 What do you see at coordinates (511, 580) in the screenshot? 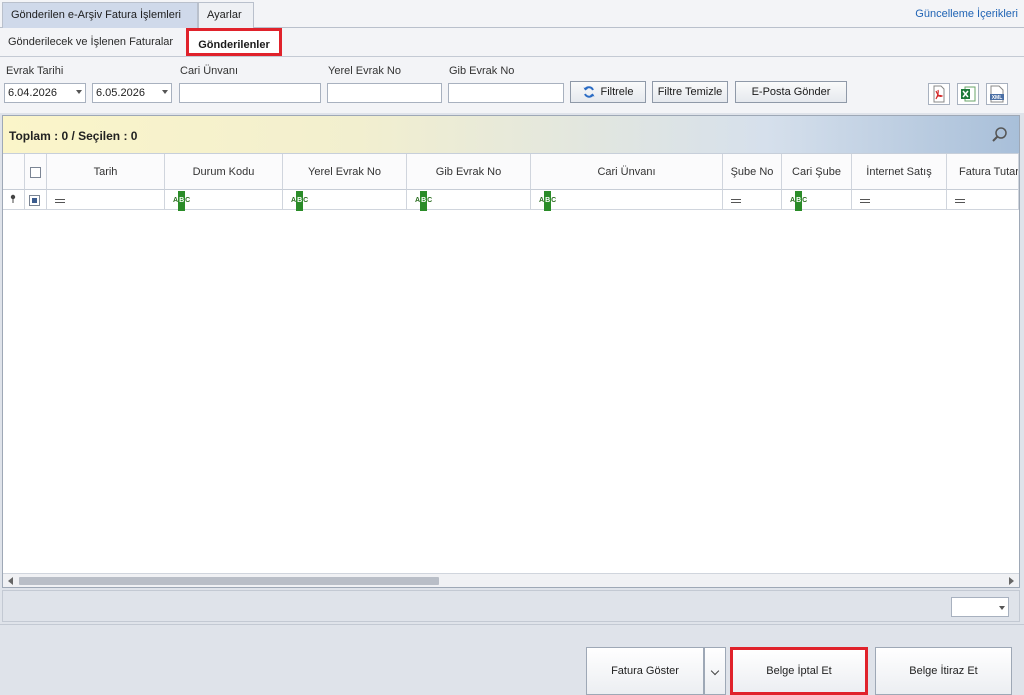
I see `horizontal-scrollbar` at bounding box center [511, 580].